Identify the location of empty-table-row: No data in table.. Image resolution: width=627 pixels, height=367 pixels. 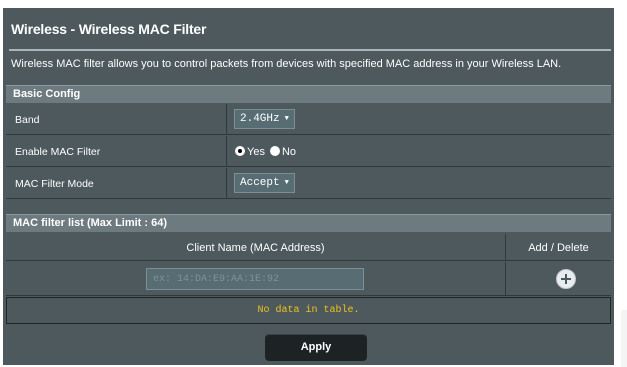
(308, 310).